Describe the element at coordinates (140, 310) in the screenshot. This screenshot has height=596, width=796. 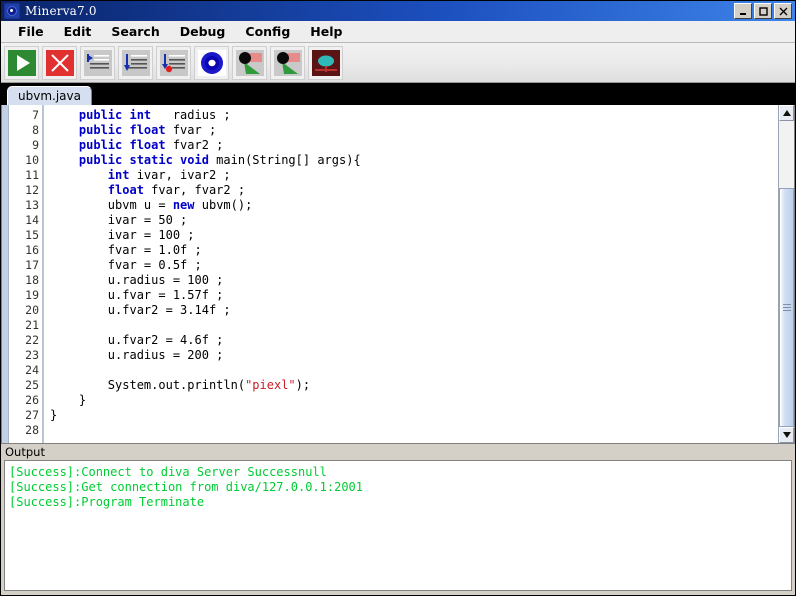
I see `code-text: u.fvar2 = 3.14f ;` at that location.